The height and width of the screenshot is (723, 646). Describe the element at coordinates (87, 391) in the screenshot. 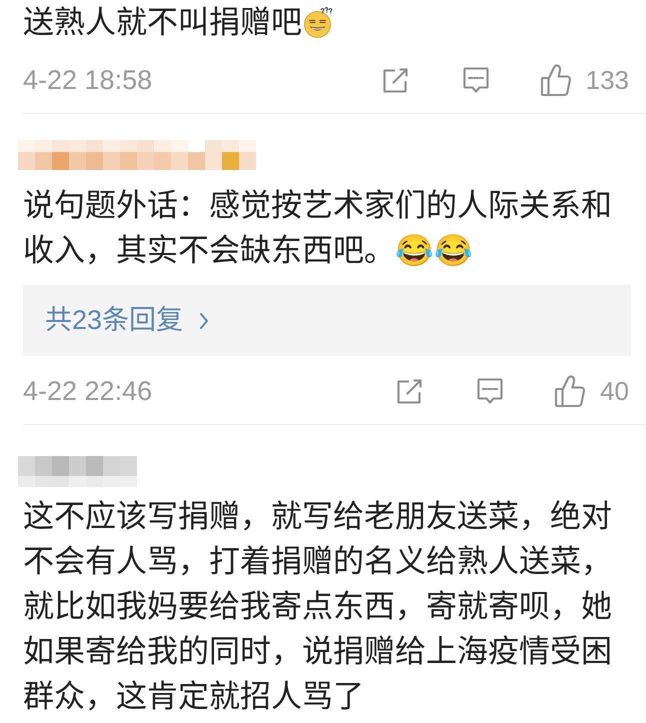

I see `comment-time: 4-22 22:46` at that location.